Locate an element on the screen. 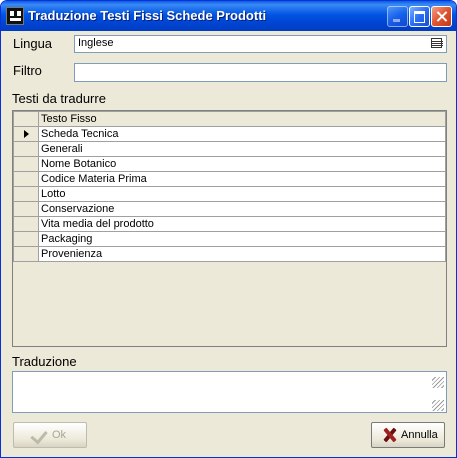  table-cell: Generali is located at coordinates (242, 149).